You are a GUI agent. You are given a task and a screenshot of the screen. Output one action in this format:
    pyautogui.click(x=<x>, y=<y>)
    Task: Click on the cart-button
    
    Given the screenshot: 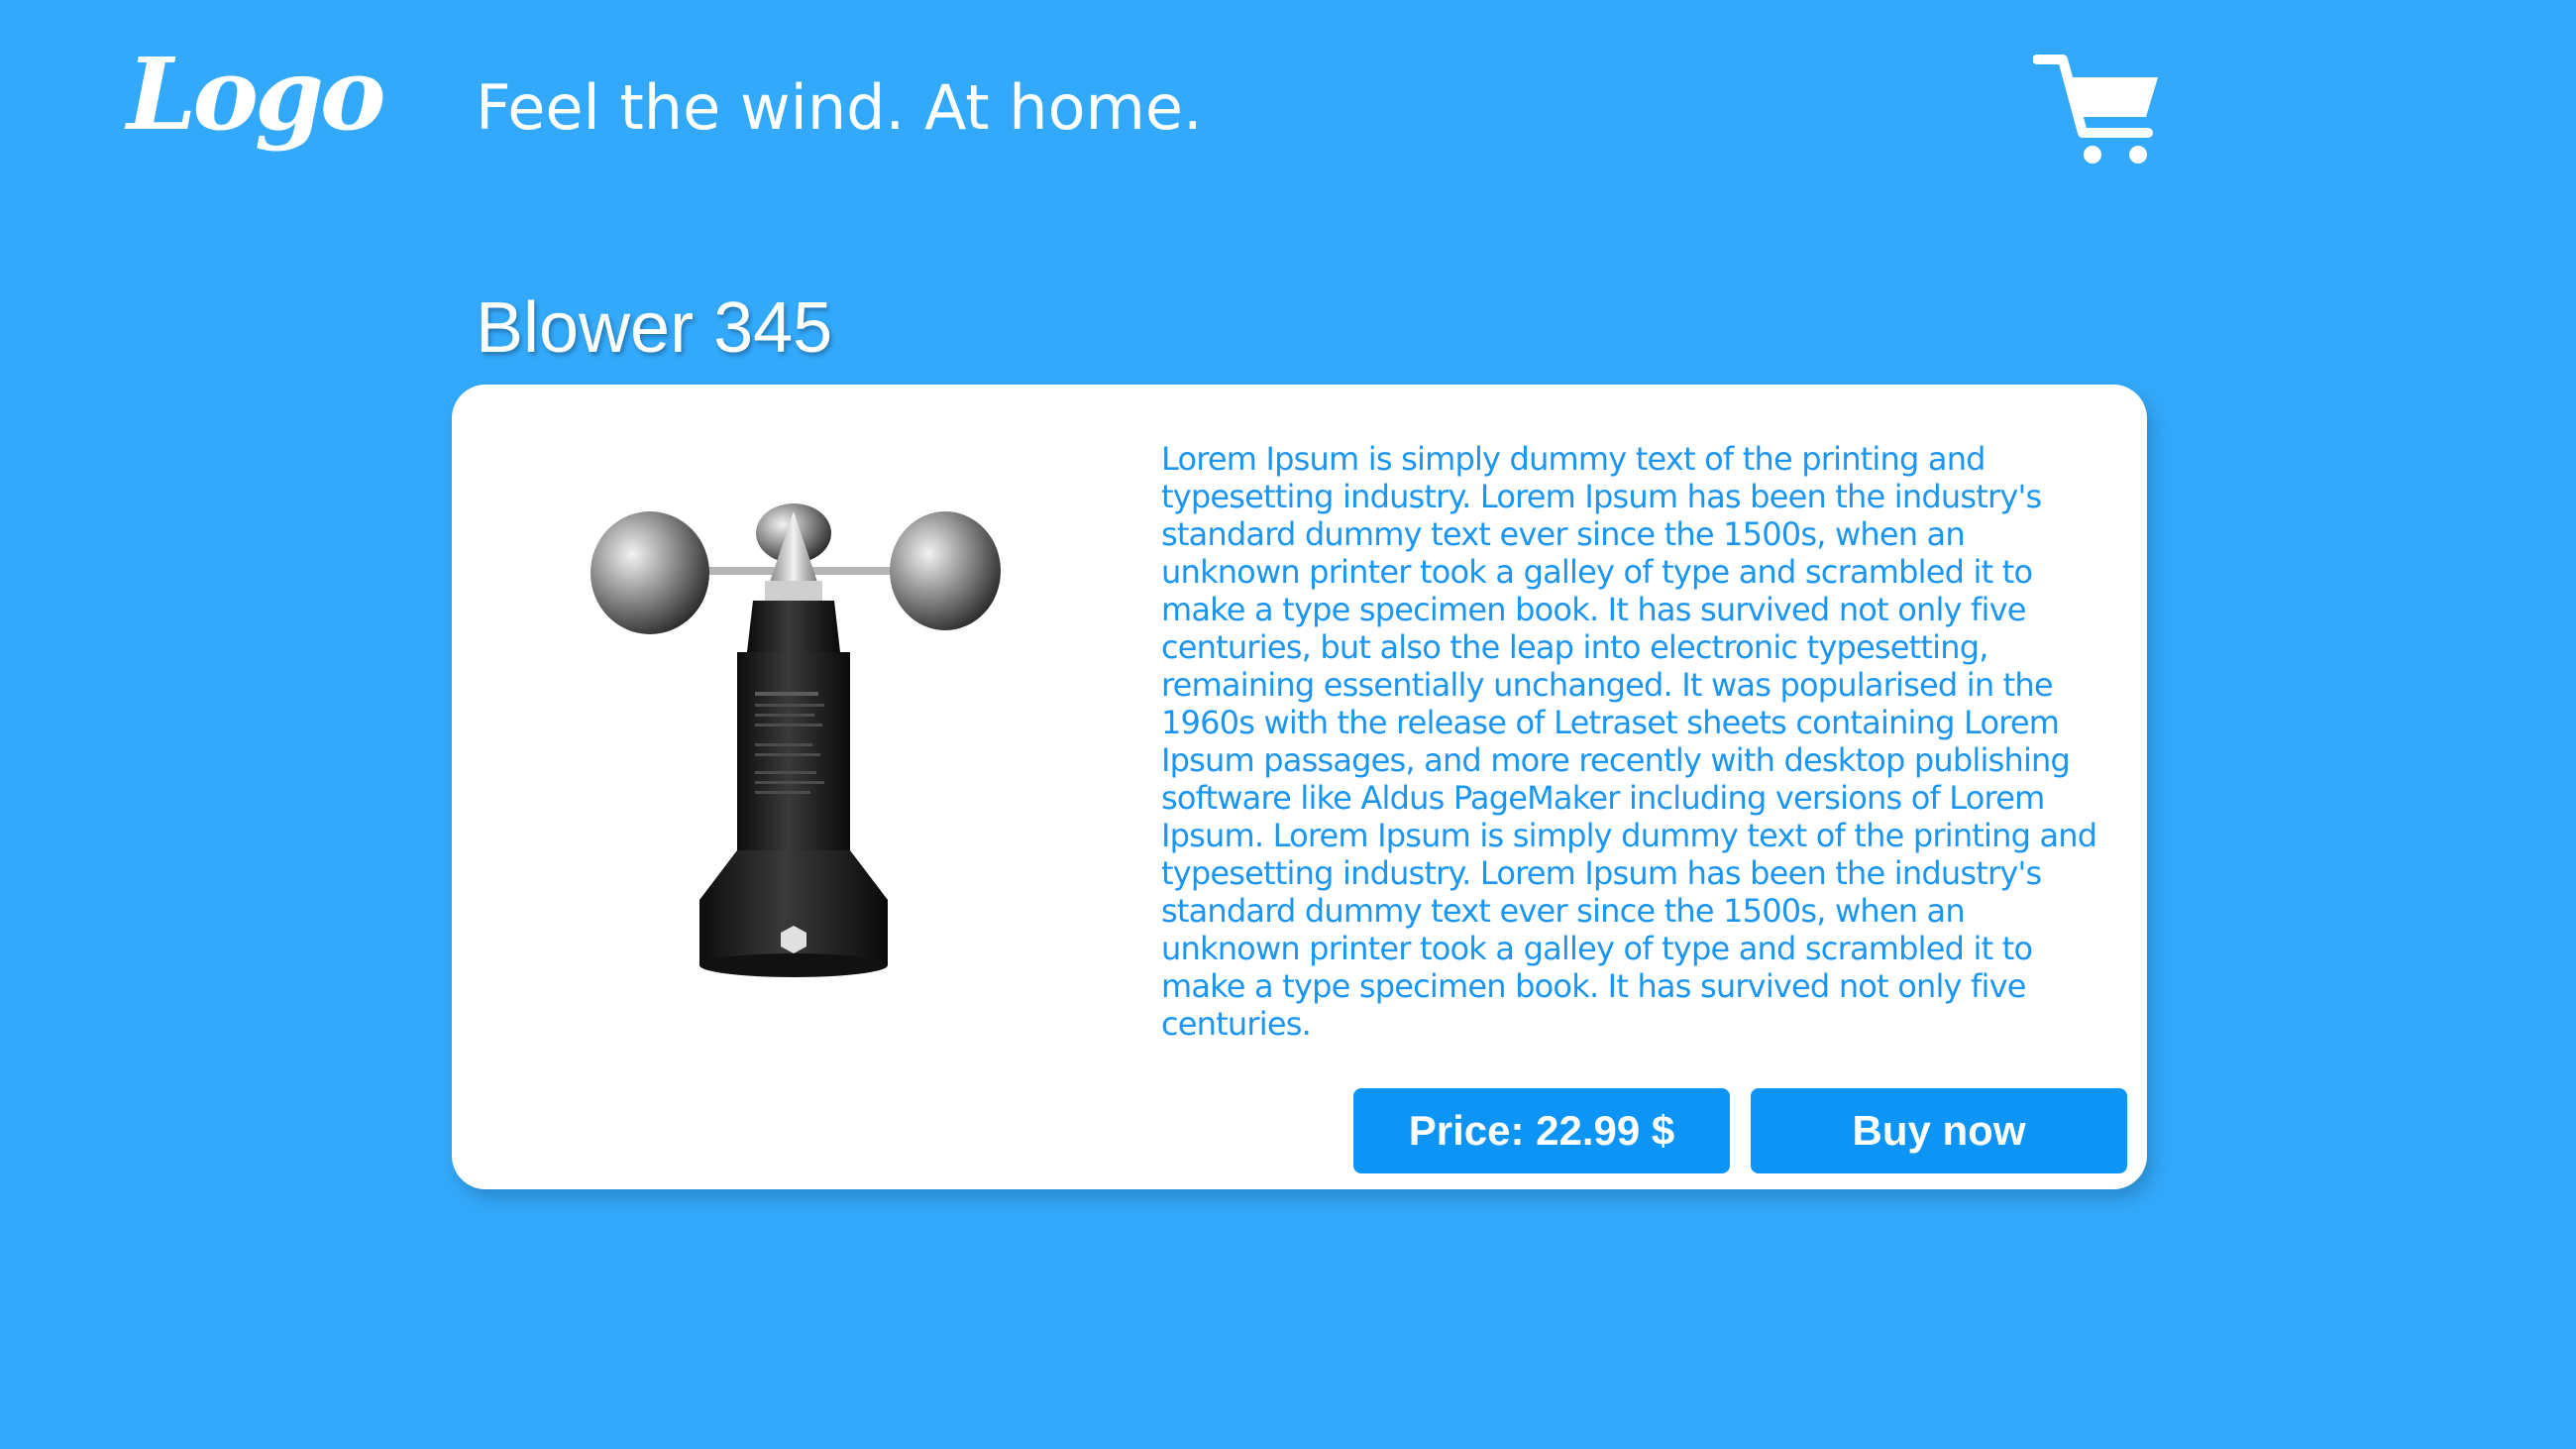 What is the action you would take?
    pyautogui.click(x=2098, y=111)
    